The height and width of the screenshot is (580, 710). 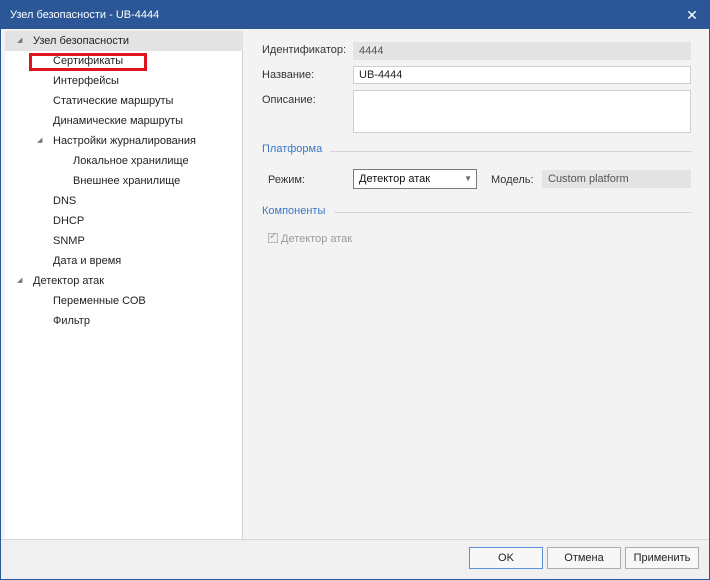 I want to click on tree-item-interfaces: Интерфейсы, so click(x=86, y=81).